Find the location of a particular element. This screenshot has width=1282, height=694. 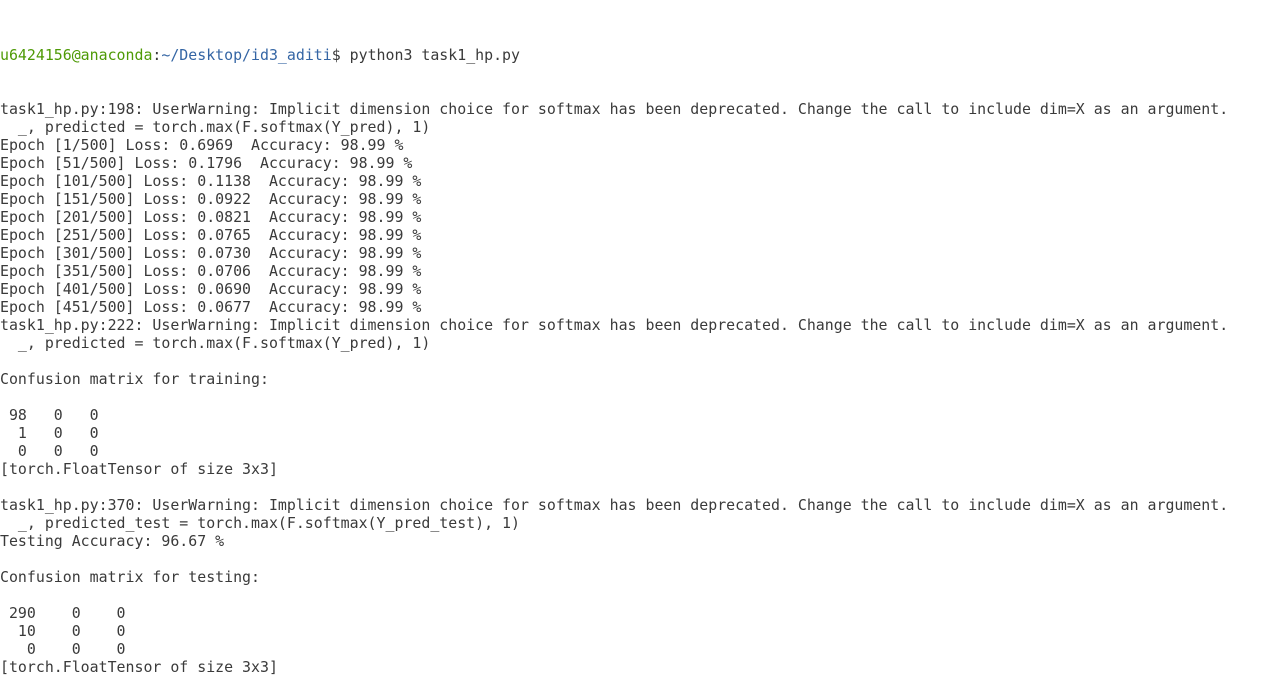

prompt-path: ~/Desktop/id3_aditi is located at coordinates (246, 55).